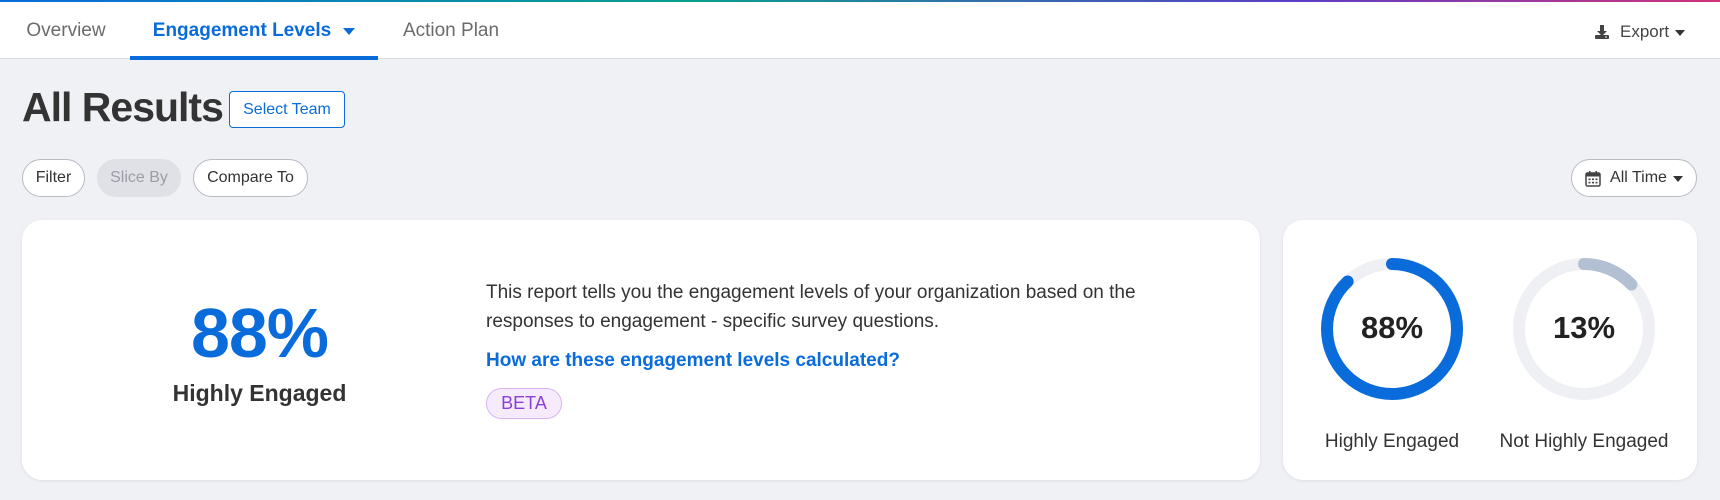 The image size is (1720, 500). I want to click on tab-overview: Overview, so click(66, 30).